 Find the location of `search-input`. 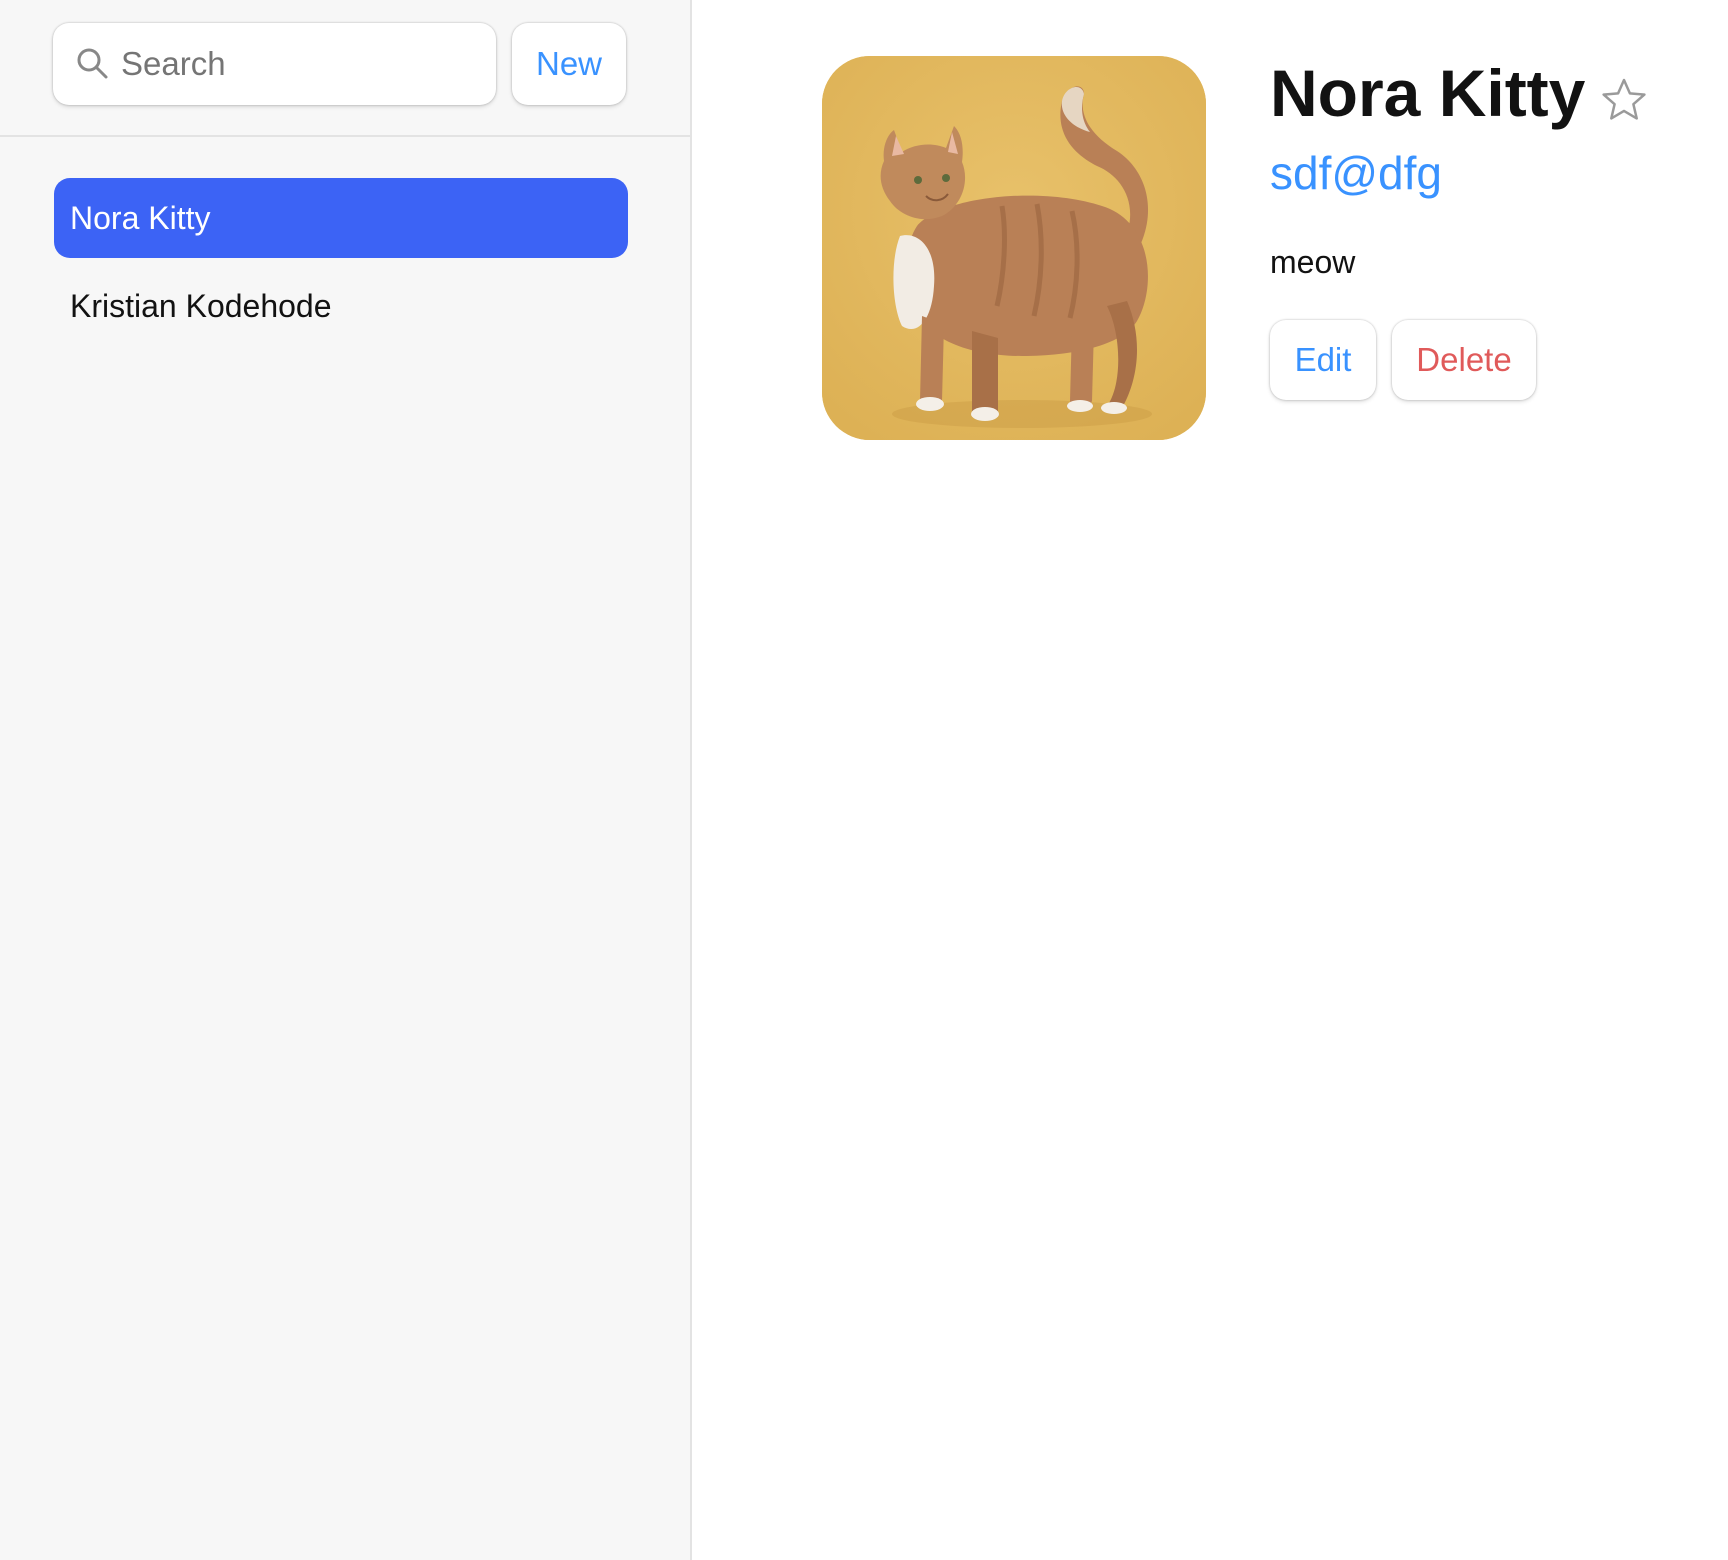

search-input is located at coordinates (300, 64).